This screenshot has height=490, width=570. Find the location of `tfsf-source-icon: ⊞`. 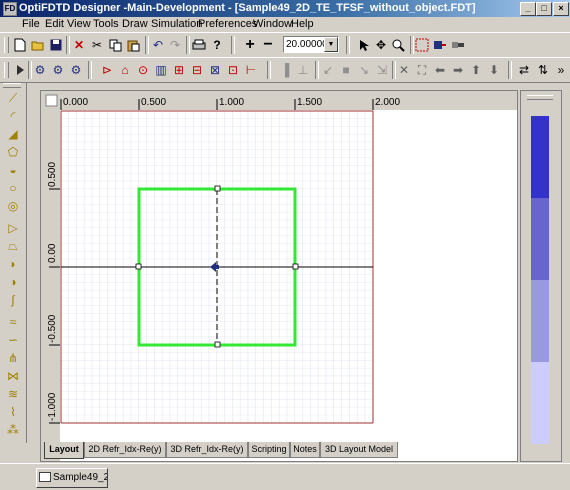

tfsf-source-icon: ⊞ is located at coordinates (179, 70).